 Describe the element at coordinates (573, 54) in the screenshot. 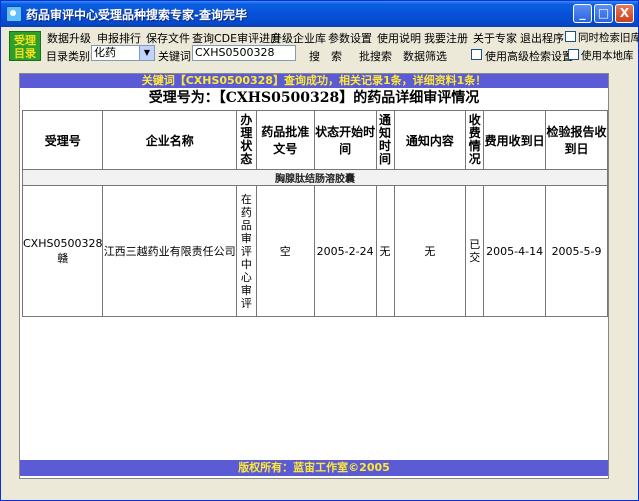

I see `local-db-checkbox` at that location.